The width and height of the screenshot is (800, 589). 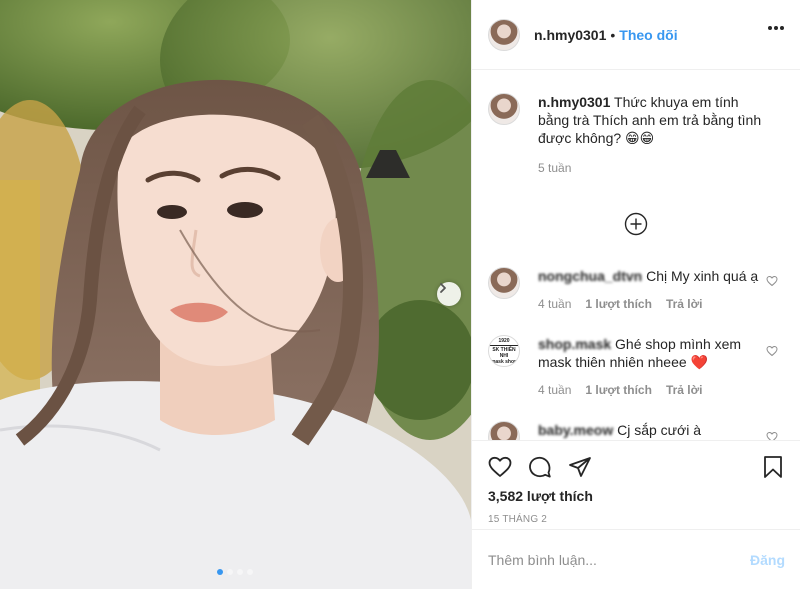 I want to click on comment-username: nongchua_dtvn, so click(x=590, y=276).